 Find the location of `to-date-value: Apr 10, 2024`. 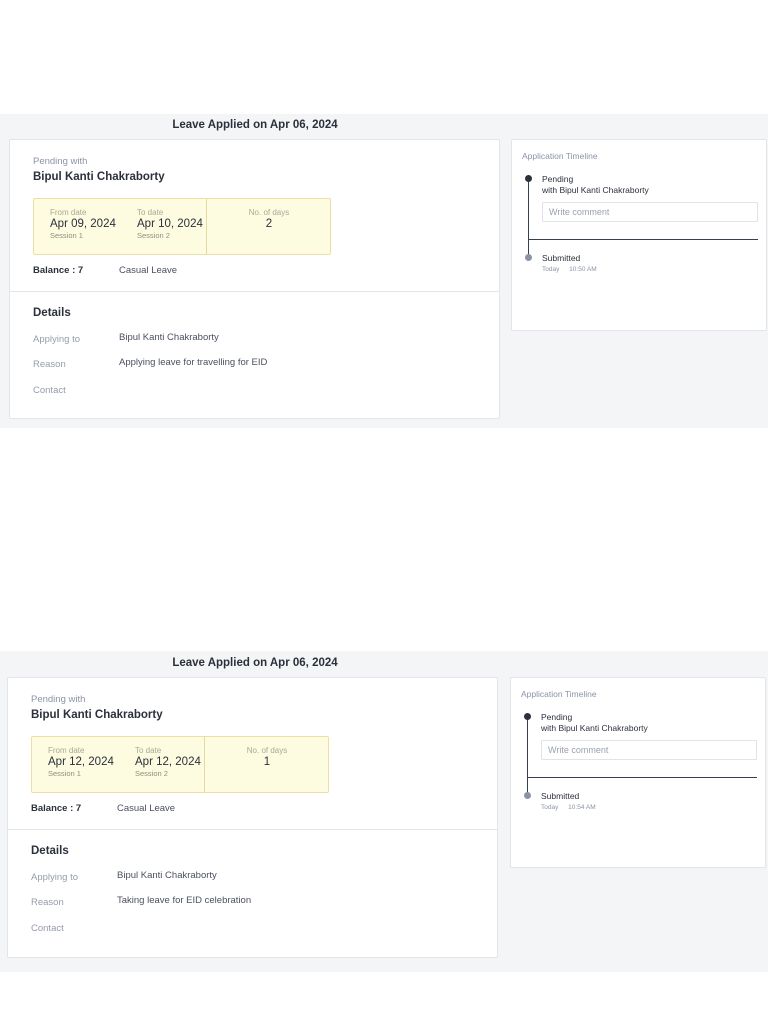

to-date-value: Apr 10, 2024 is located at coordinates (170, 224).